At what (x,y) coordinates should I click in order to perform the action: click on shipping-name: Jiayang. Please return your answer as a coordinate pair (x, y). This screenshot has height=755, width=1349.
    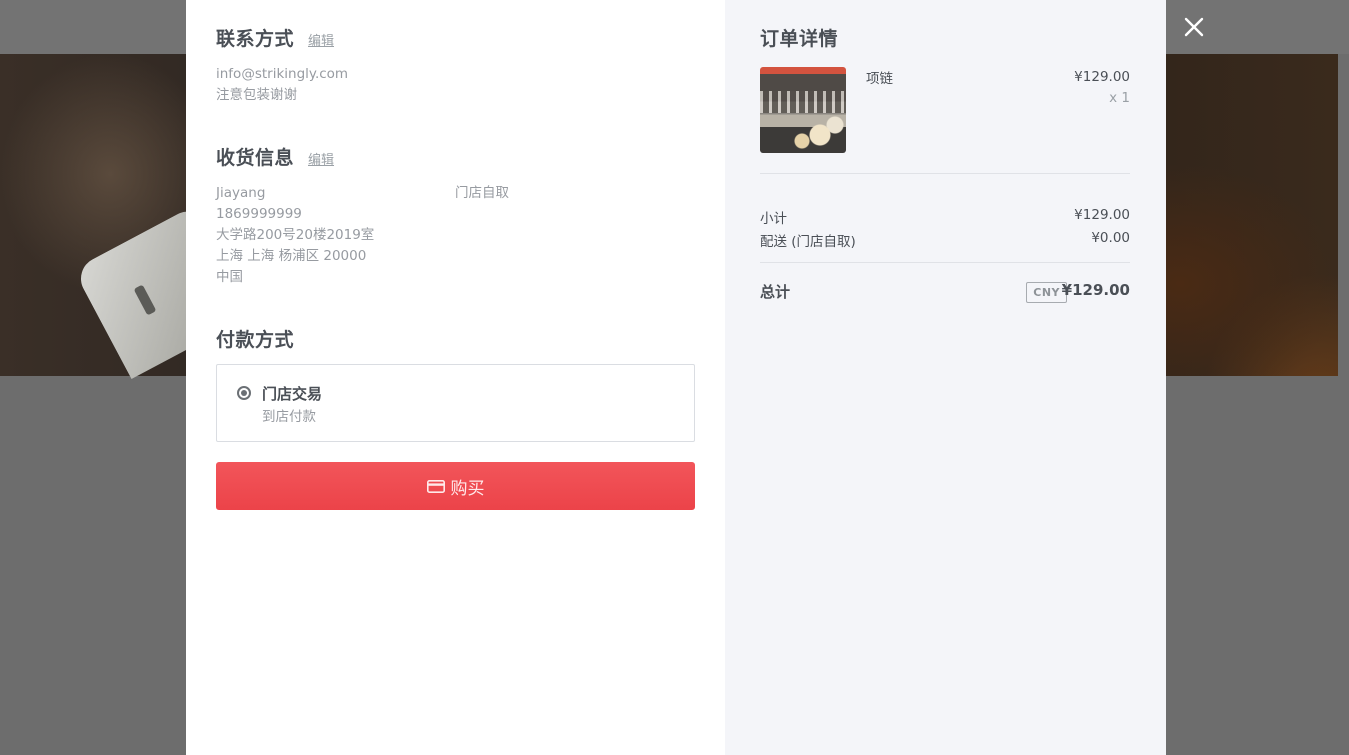
    Looking at the image, I should click on (241, 193).